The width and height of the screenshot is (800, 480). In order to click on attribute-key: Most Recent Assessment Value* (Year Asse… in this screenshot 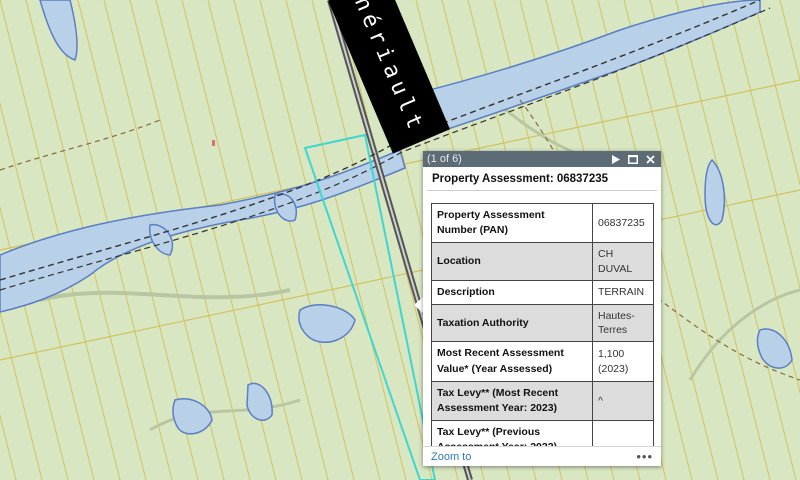, I will do `click(512, 361)`.